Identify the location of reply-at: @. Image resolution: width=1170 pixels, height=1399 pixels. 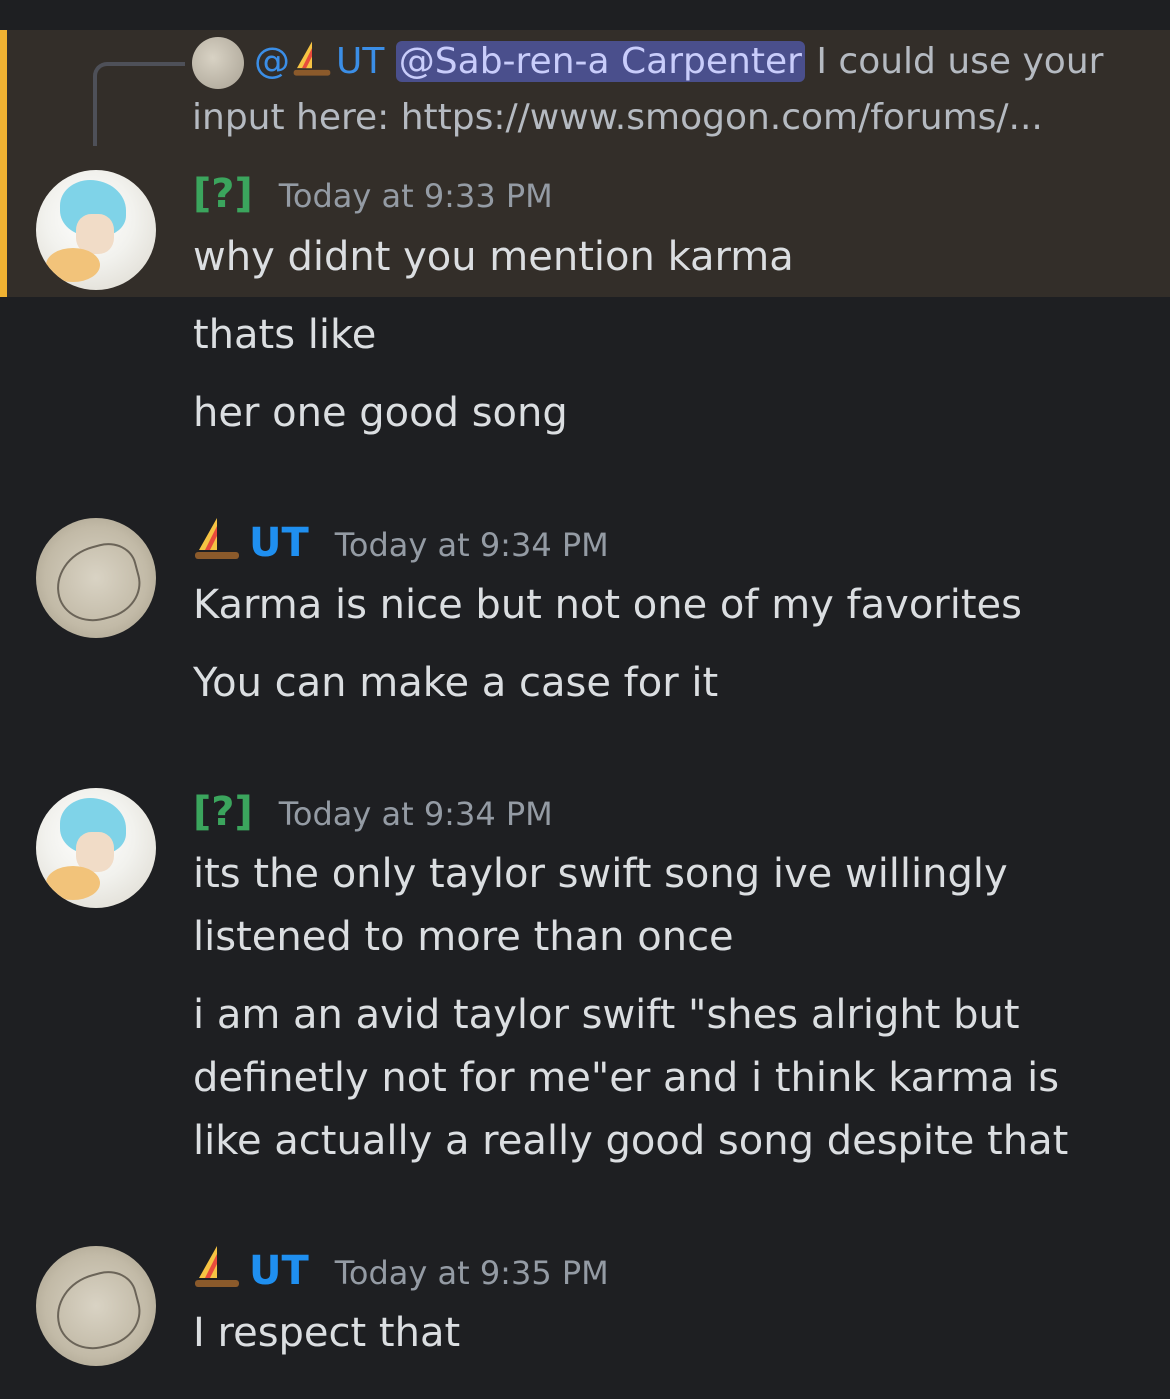
(272, 61).